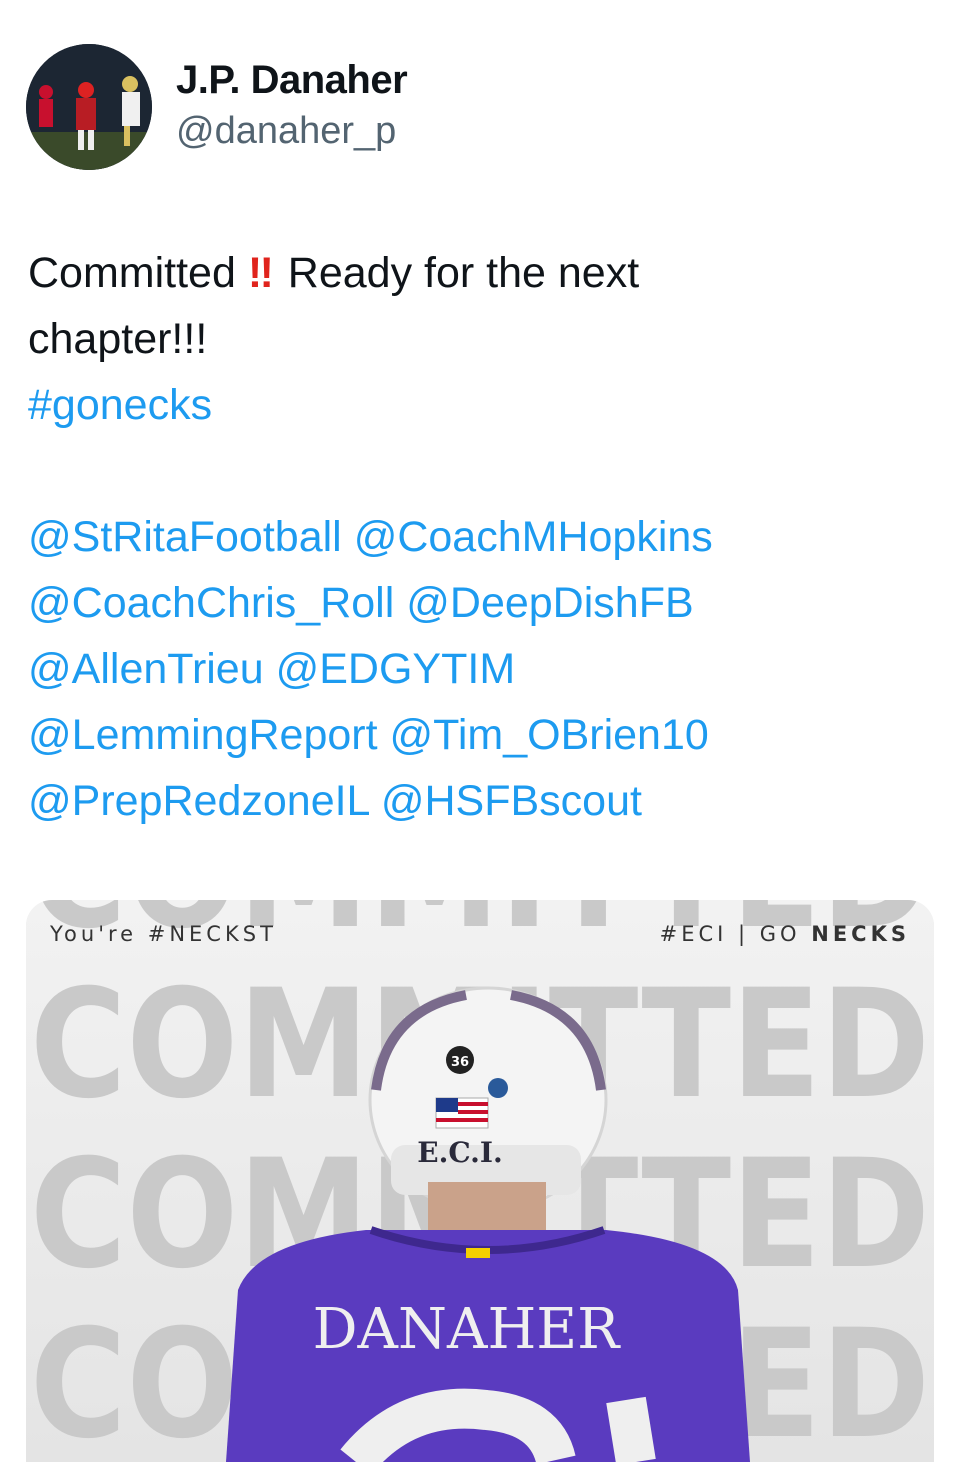 The image size is (960, 1471). I want to click on mention-row: @AllenTrieu @EDGYTIM, so click(478, 669).